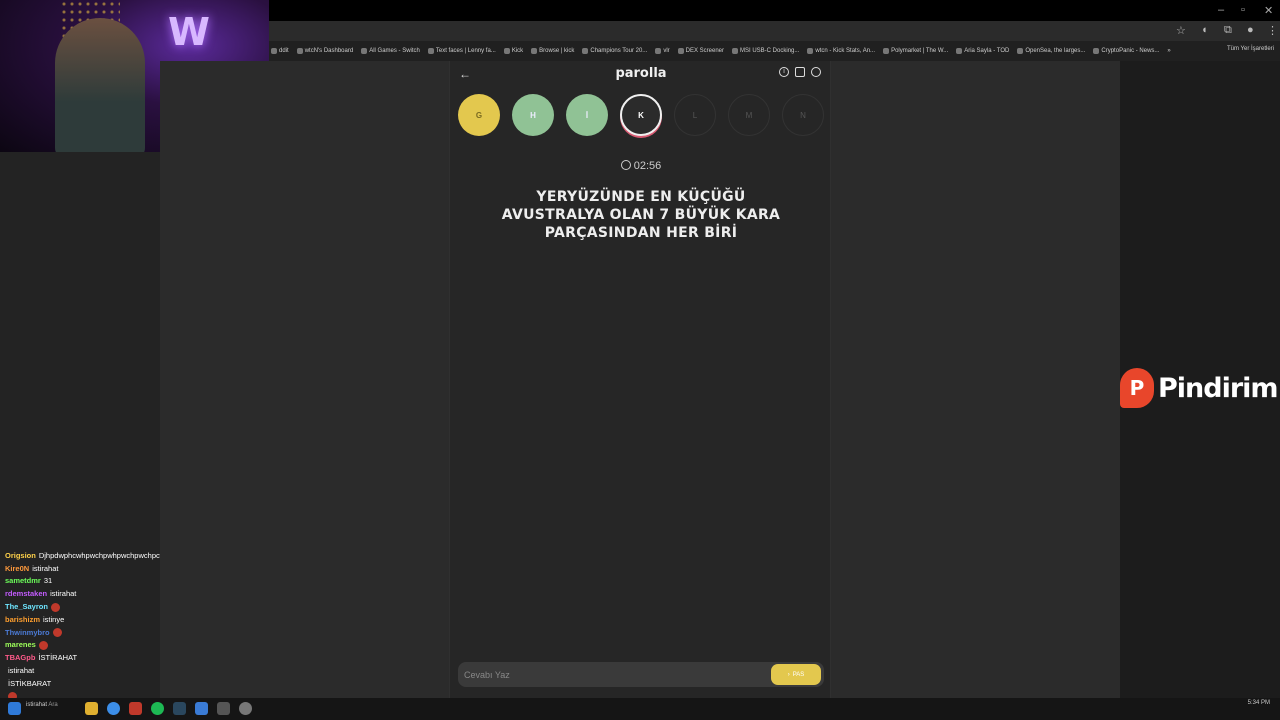  I want to click on chat-message: rdemstaken istirahat, so click(85, 594).